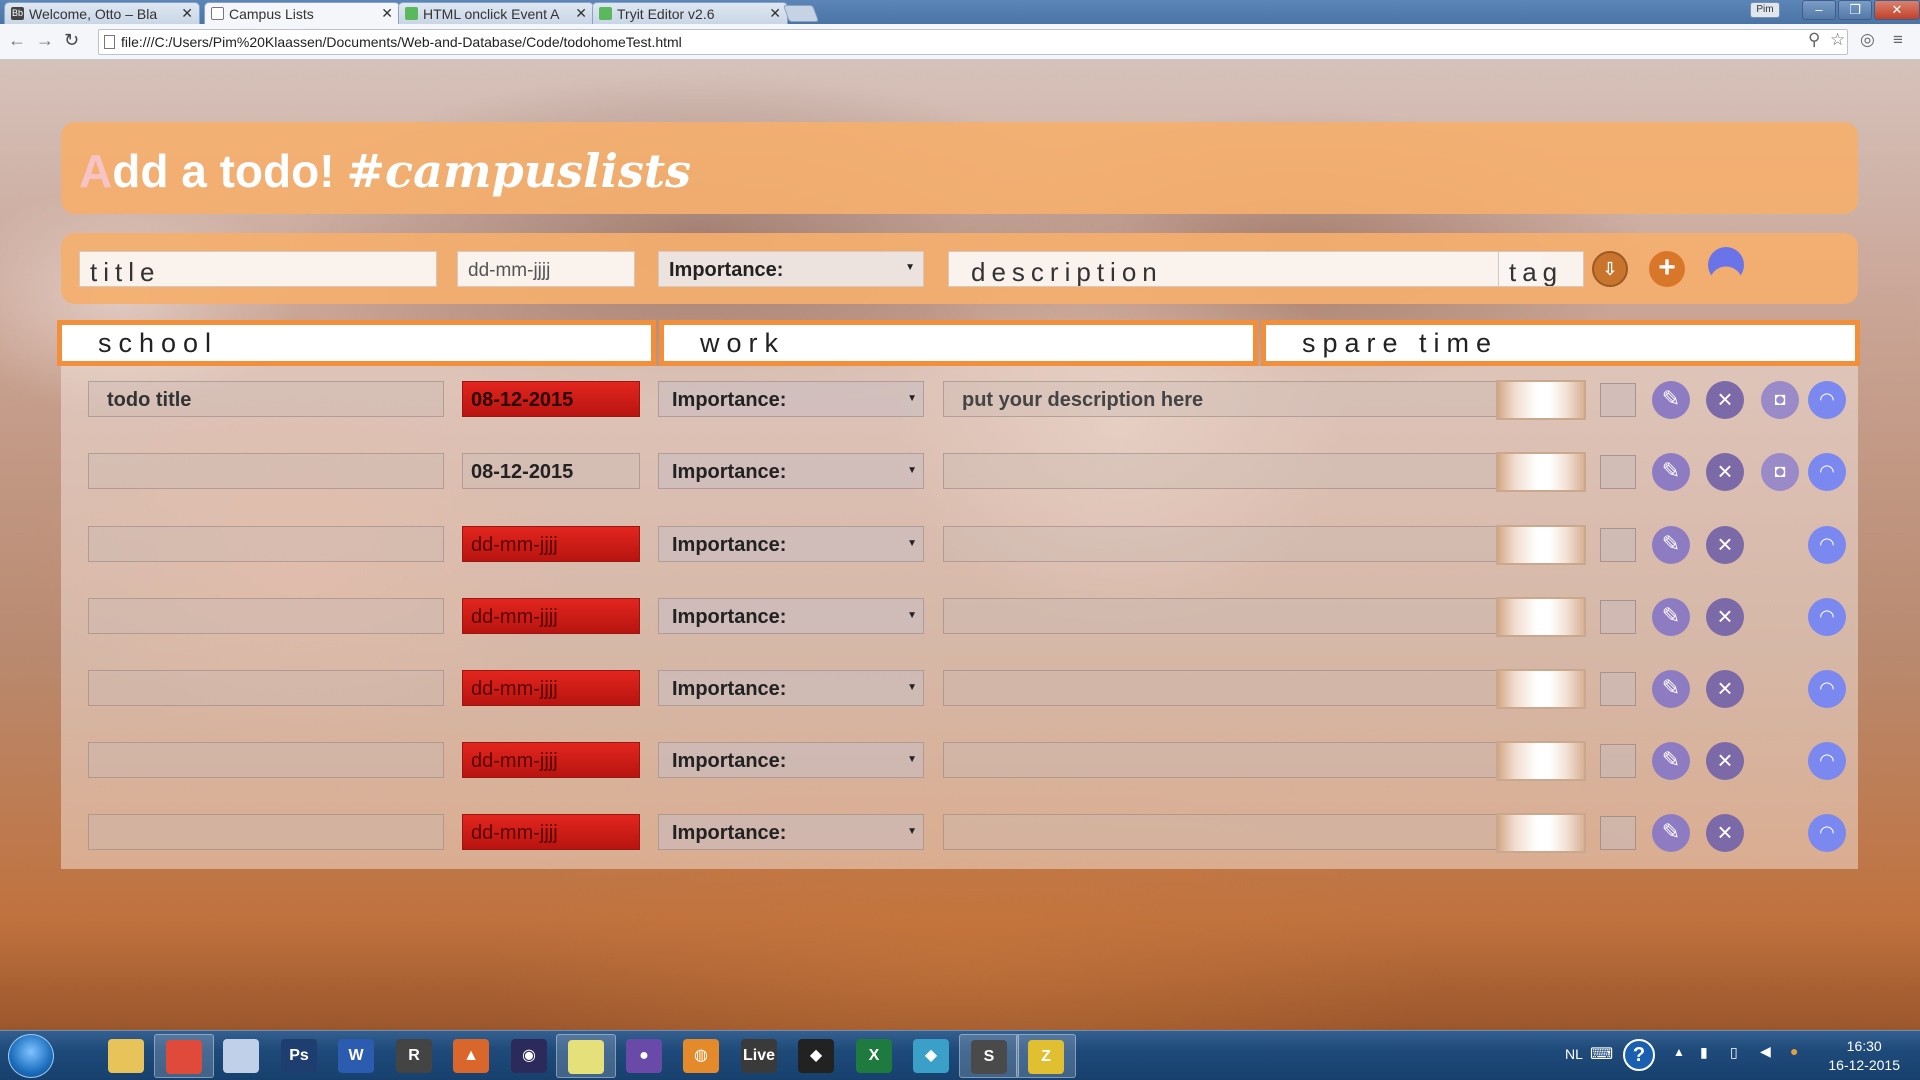 The image size is (1920, 1080). I want to click on close-window-button: ✕, so click(1897, 10).